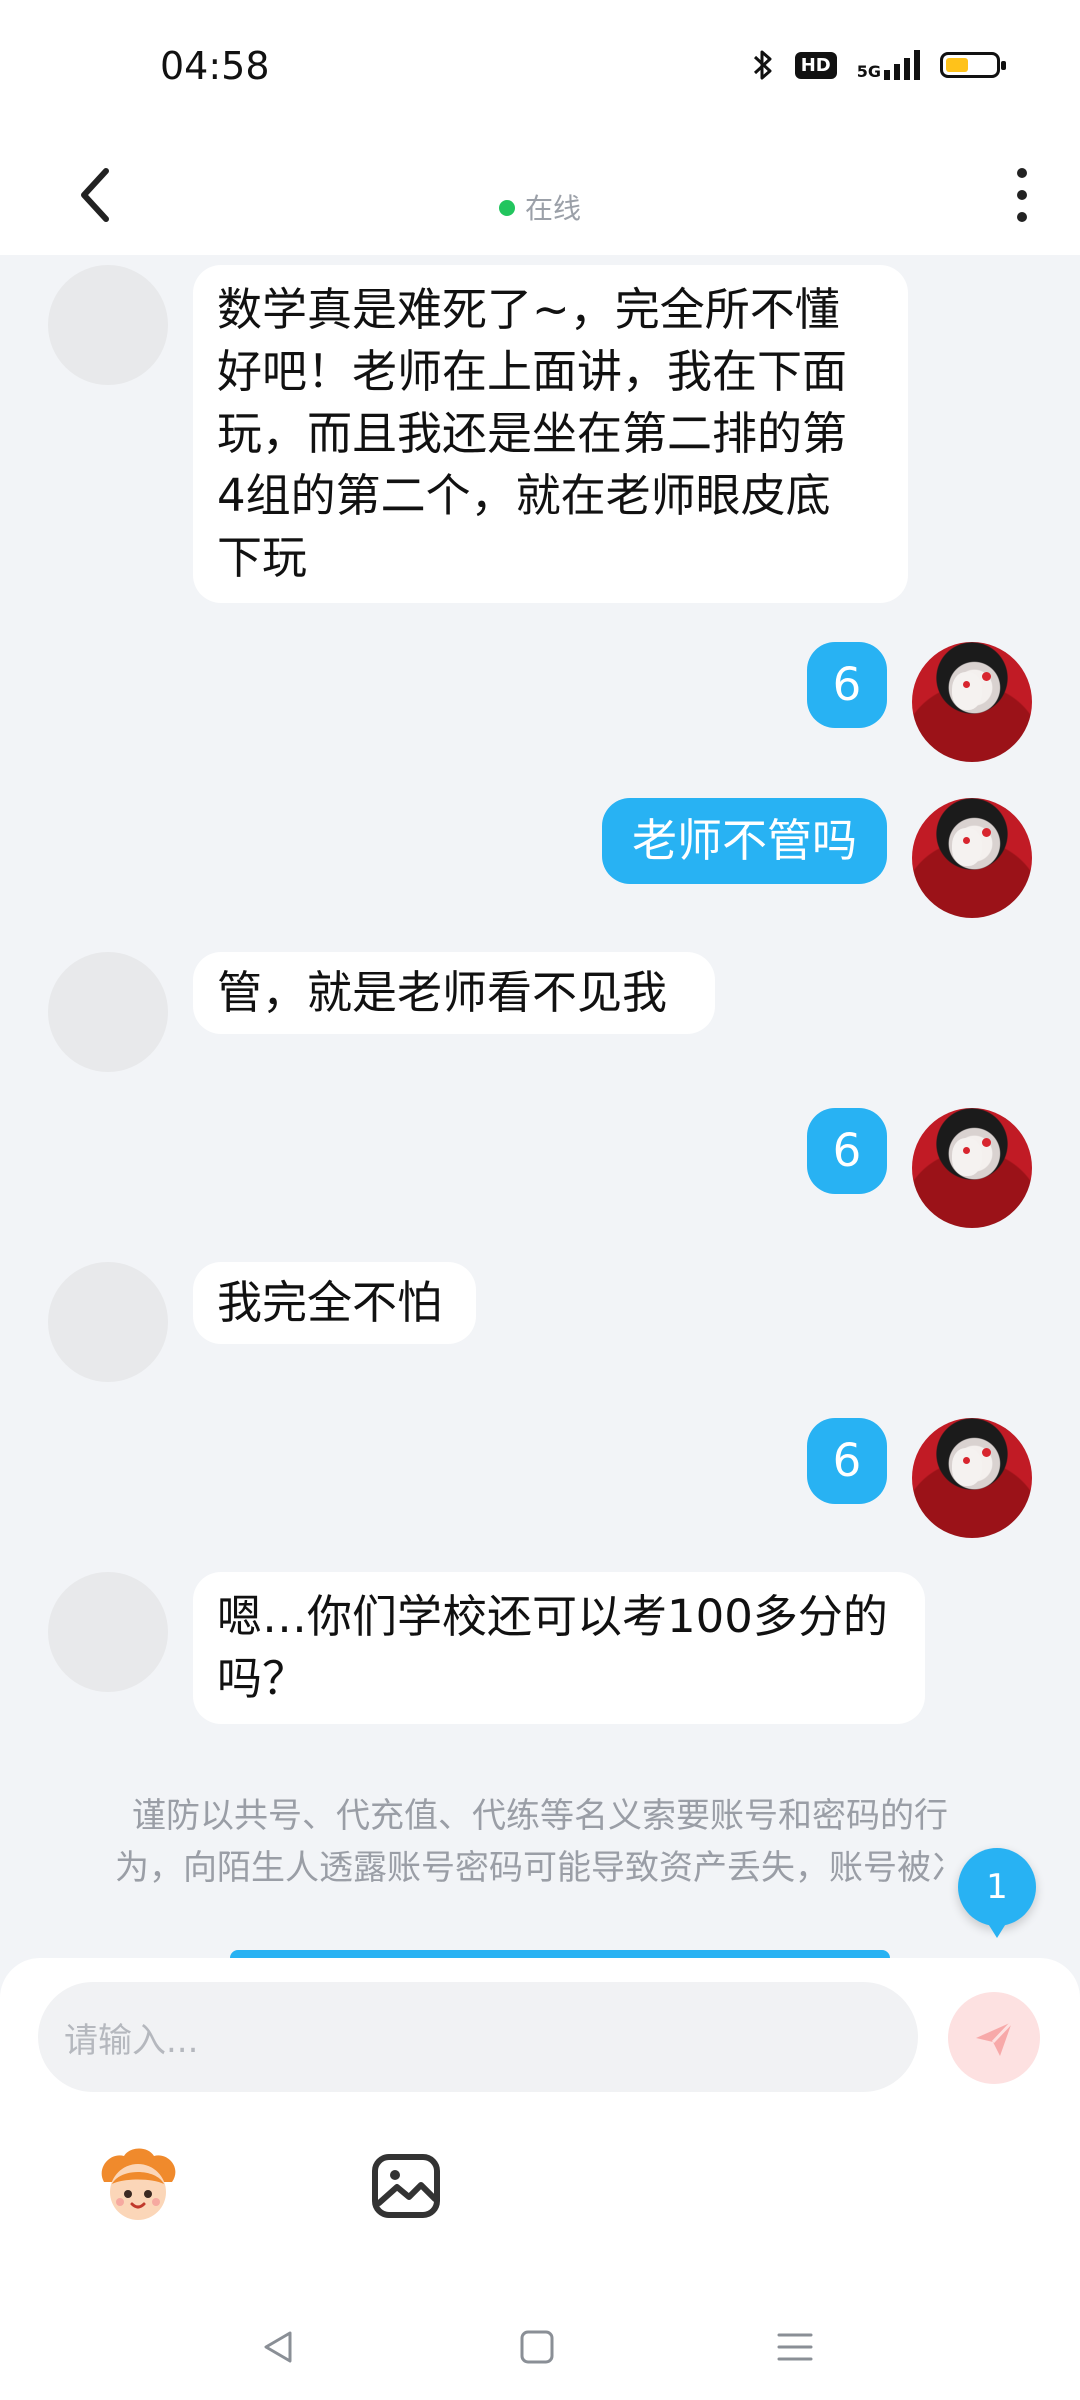 The height and width of the screenshot is (2400, 1080). What do you see at coordinates (973, 65) in the screenshot?
I see `battery-icon` at bounding box center [973, 65].